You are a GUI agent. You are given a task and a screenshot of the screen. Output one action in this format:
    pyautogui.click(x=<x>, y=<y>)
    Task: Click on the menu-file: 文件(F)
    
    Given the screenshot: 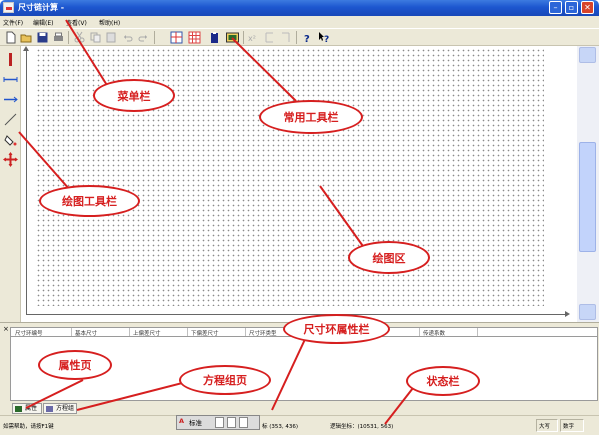 What is the action you would take?
    pyautogui.click(x=13, y=22)
    